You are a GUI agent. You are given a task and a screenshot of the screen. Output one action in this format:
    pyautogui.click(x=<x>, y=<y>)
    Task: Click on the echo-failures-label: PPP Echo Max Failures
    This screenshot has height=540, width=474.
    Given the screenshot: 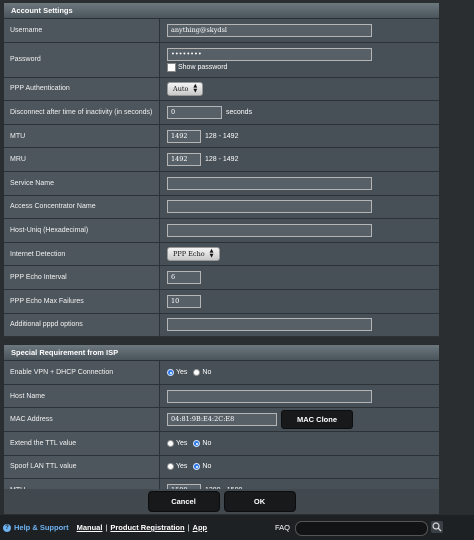 What is the action you would take?
    pyautogui.click(x=81, y=301)
    